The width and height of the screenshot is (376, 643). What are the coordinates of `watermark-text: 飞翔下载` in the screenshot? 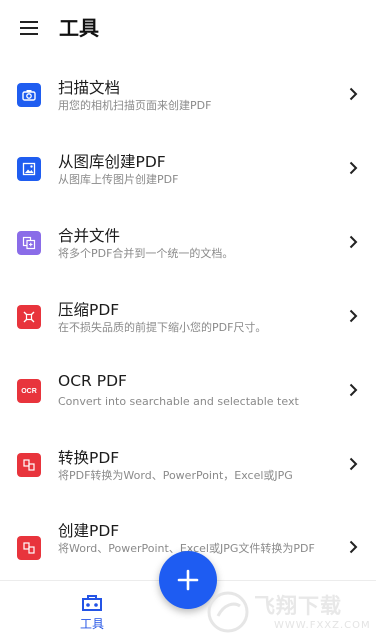 It's located at (298, 606).